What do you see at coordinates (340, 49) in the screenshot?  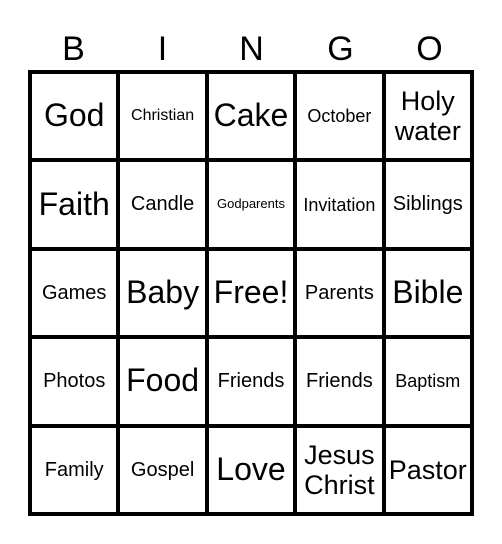 I see `header-letter-g: G` at bounding box center [340, 49].